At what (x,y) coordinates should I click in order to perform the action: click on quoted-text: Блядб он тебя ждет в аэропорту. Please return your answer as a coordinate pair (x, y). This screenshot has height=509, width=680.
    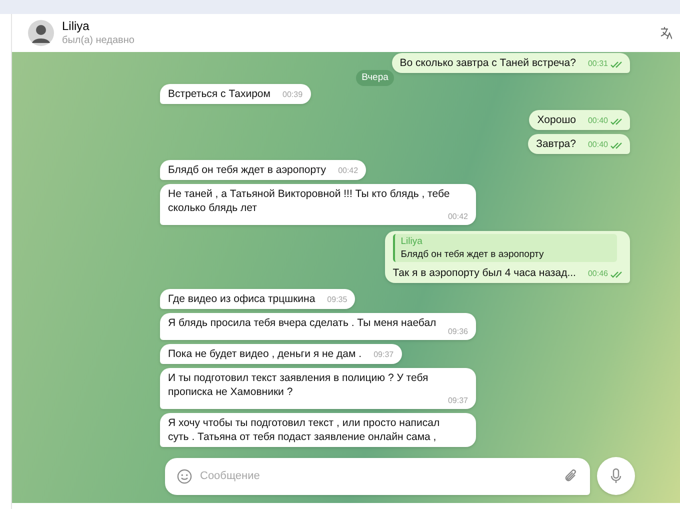
    Looking at the image, I should click on (472, 255).